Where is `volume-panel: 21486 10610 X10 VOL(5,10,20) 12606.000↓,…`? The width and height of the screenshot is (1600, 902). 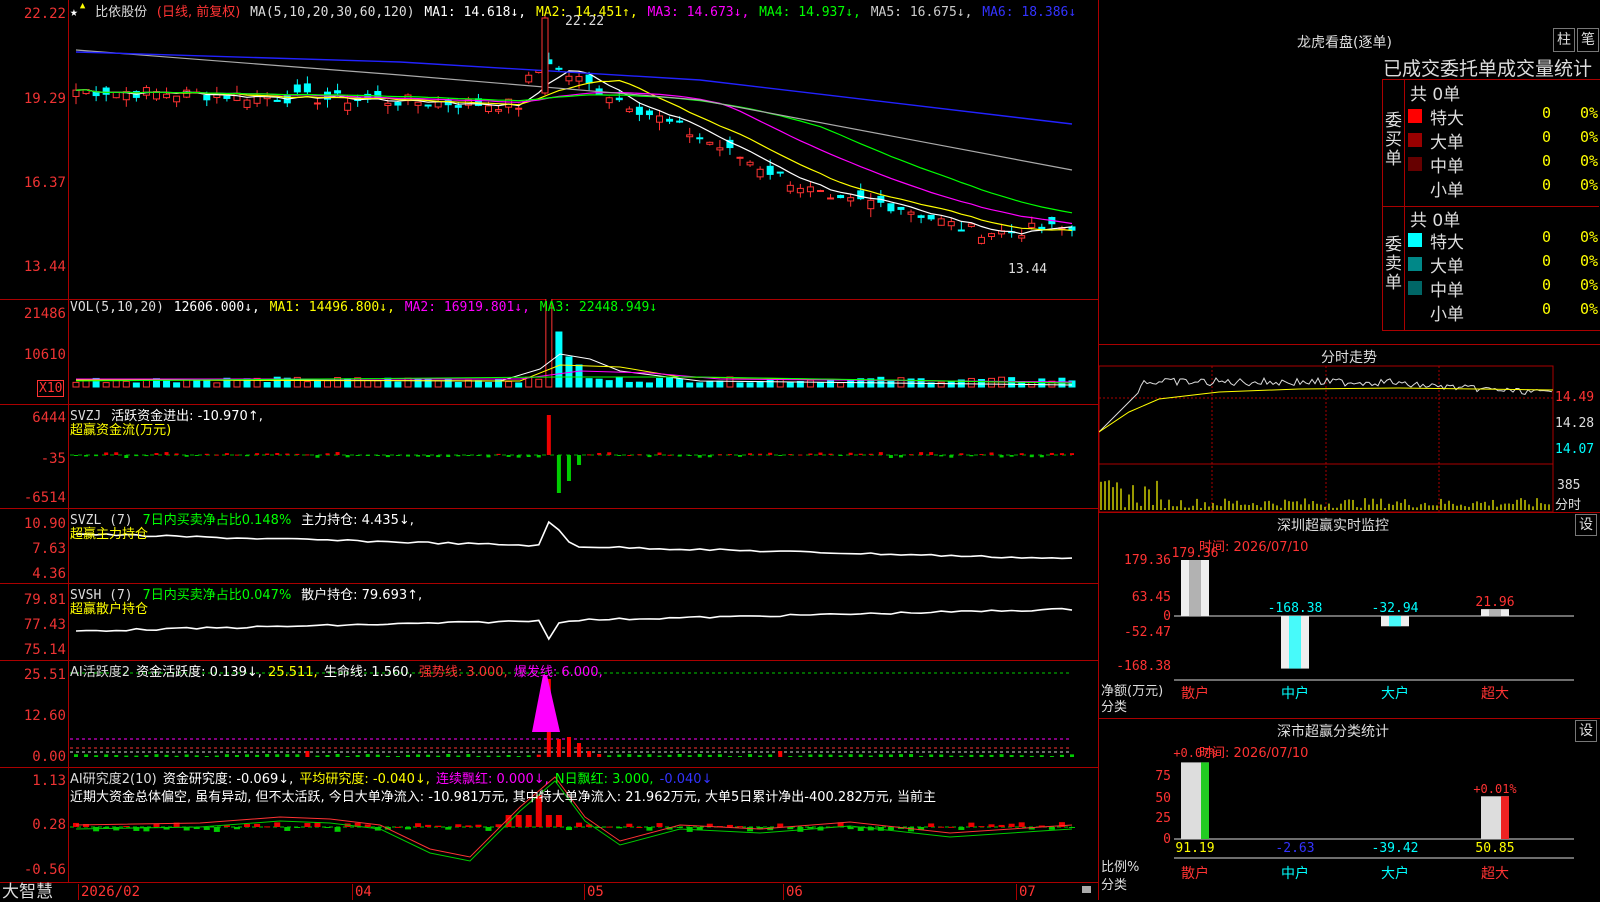 volume-panel: 21486 10610 X10 VOL(5,10,20) 12606.000↓,… is located at coordinates (549, 352).